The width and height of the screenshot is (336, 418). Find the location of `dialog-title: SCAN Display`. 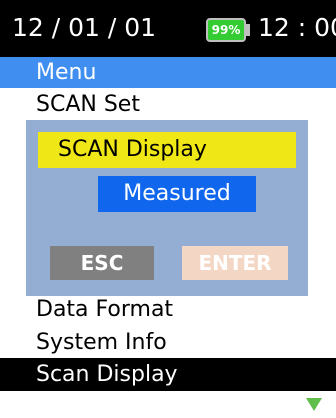

dialog-title: SCAN Display is located at coordinates (167, 150).